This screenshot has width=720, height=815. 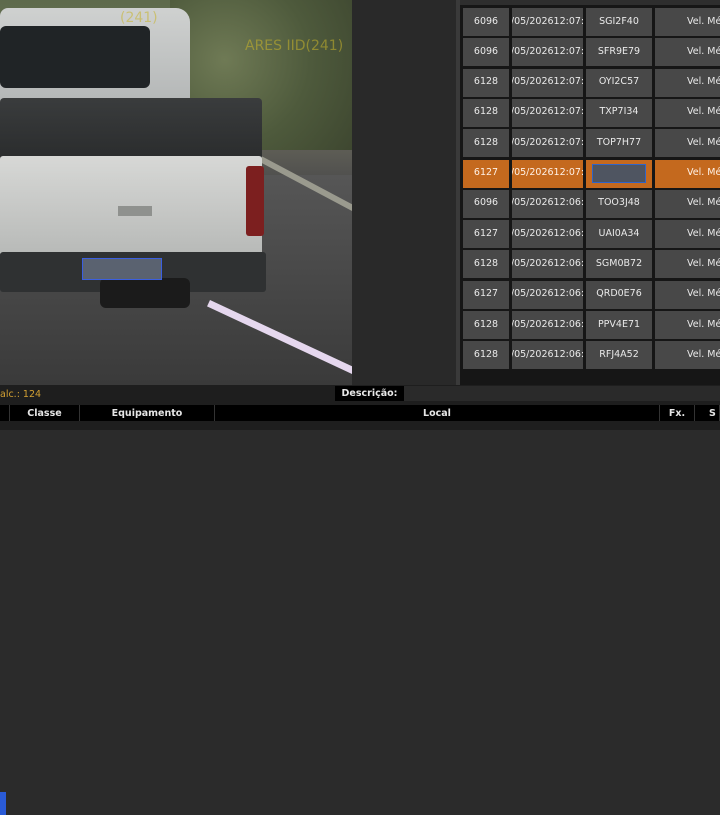 I want to click on cell-datetime: 26/05/202612:07:24, so click(x=547, y=82).